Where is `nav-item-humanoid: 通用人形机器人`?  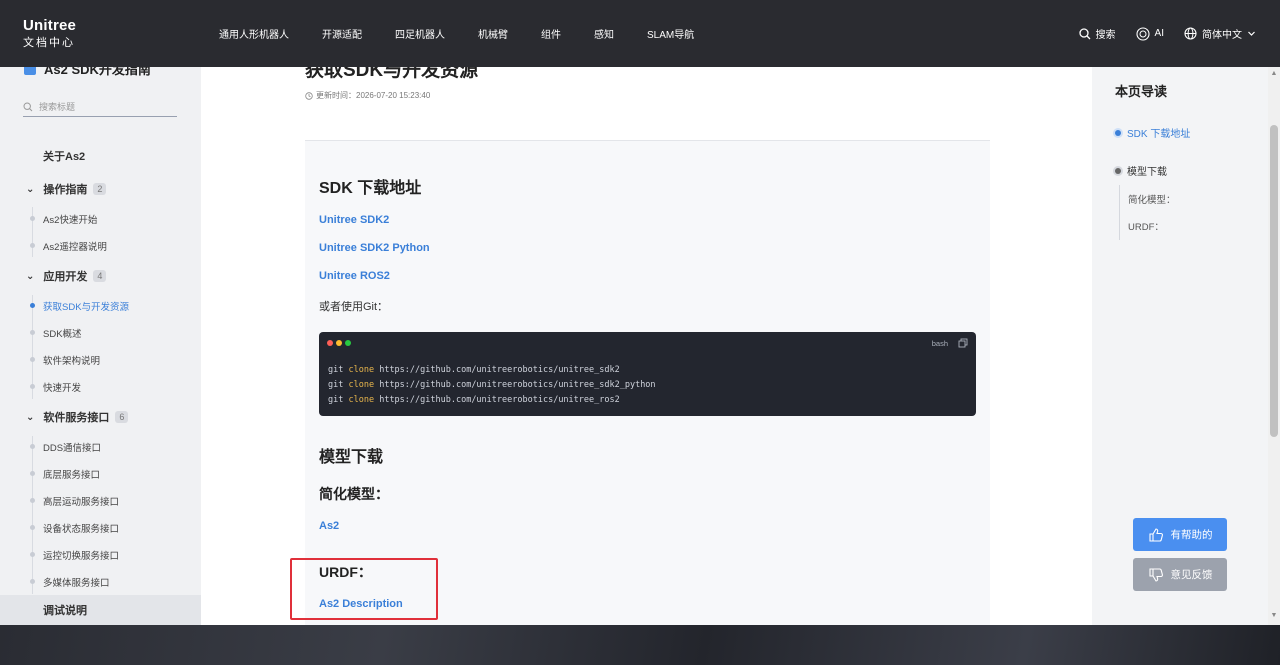
nav-item-humanoid: 通用人形机器人 is located at coordinates (254, 33).